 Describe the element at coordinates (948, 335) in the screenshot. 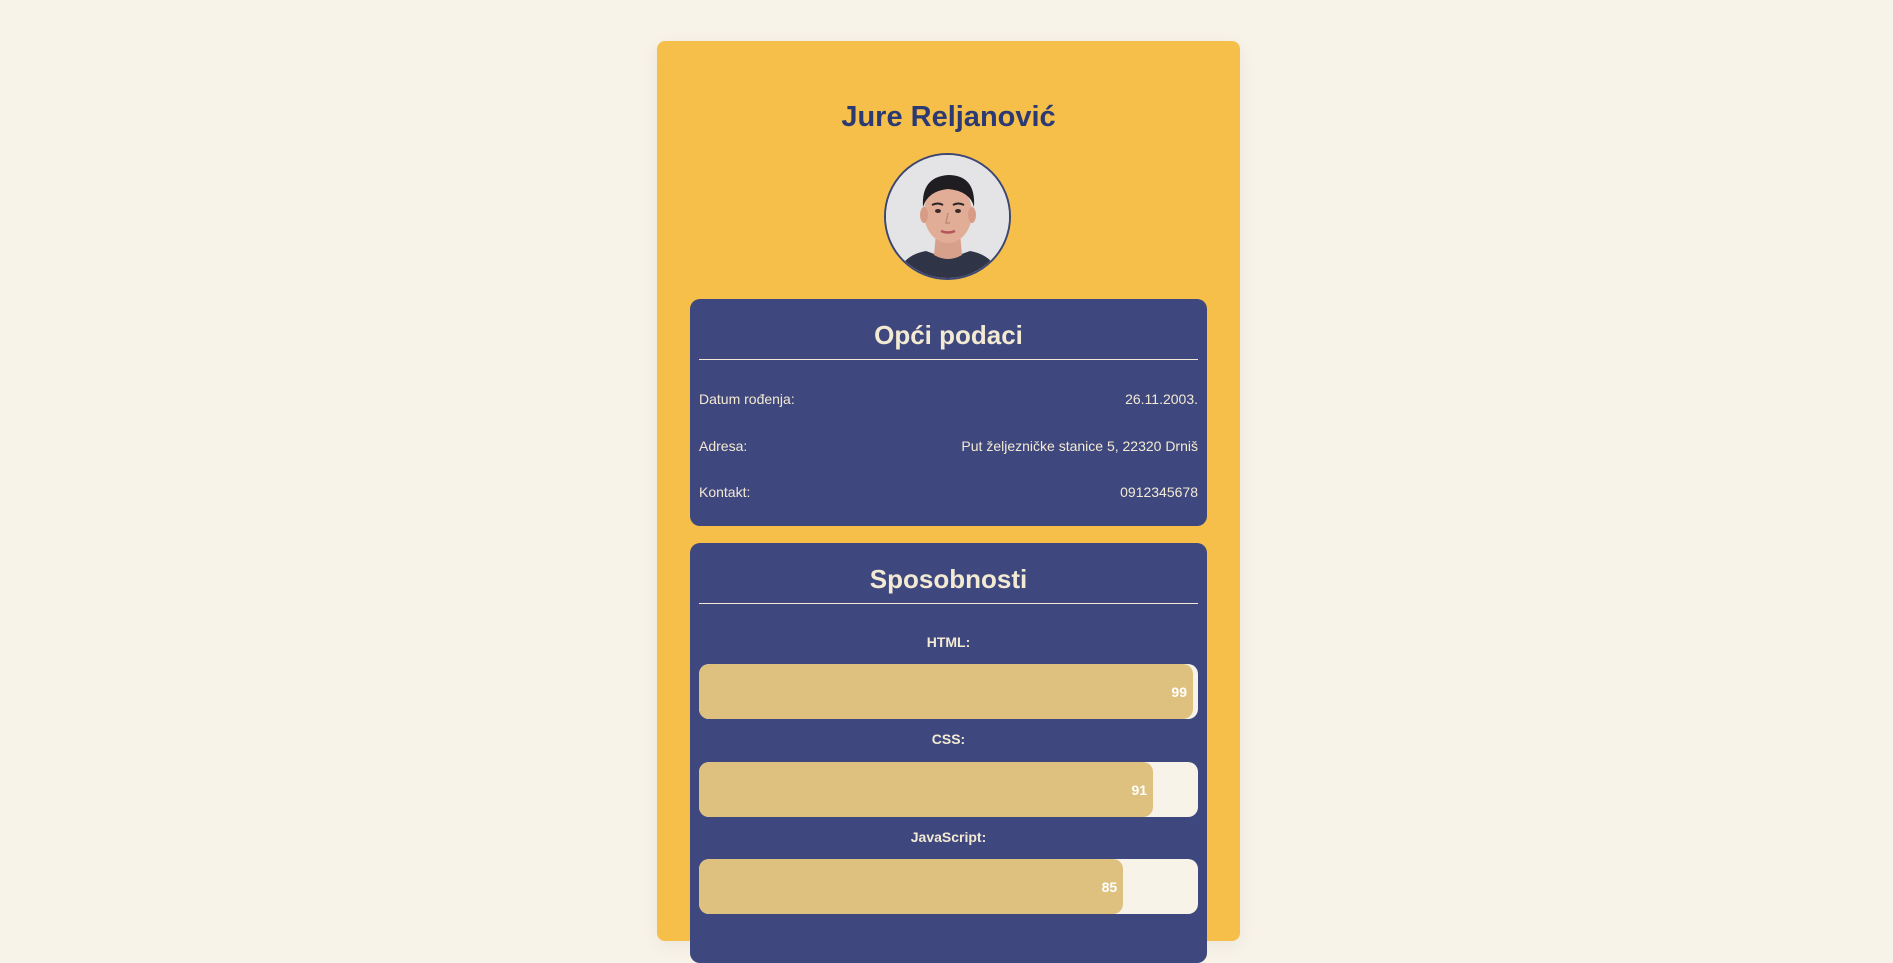

I see `general-info-title: Opći podaci` at that location.